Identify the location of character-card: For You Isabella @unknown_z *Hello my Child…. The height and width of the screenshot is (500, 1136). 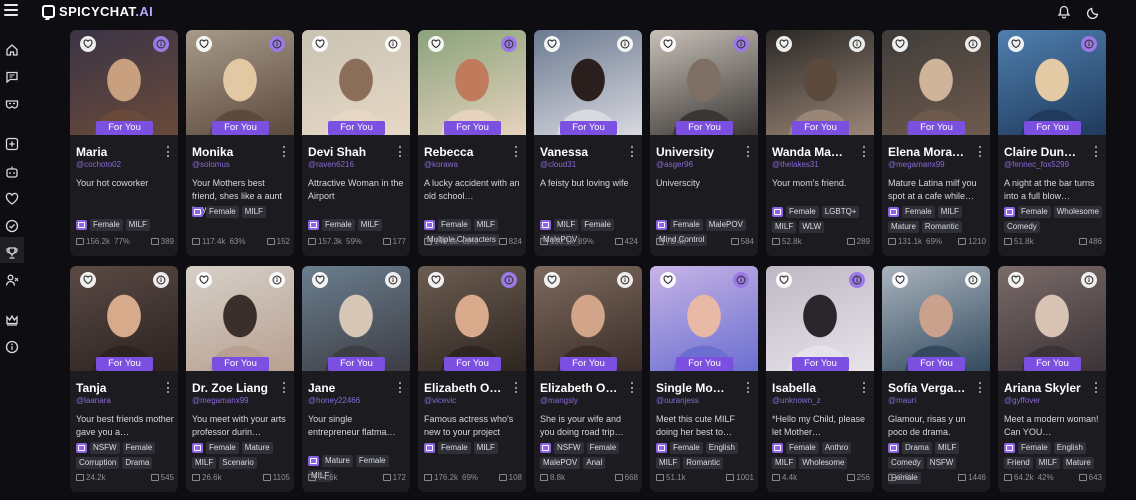
(820, 379).